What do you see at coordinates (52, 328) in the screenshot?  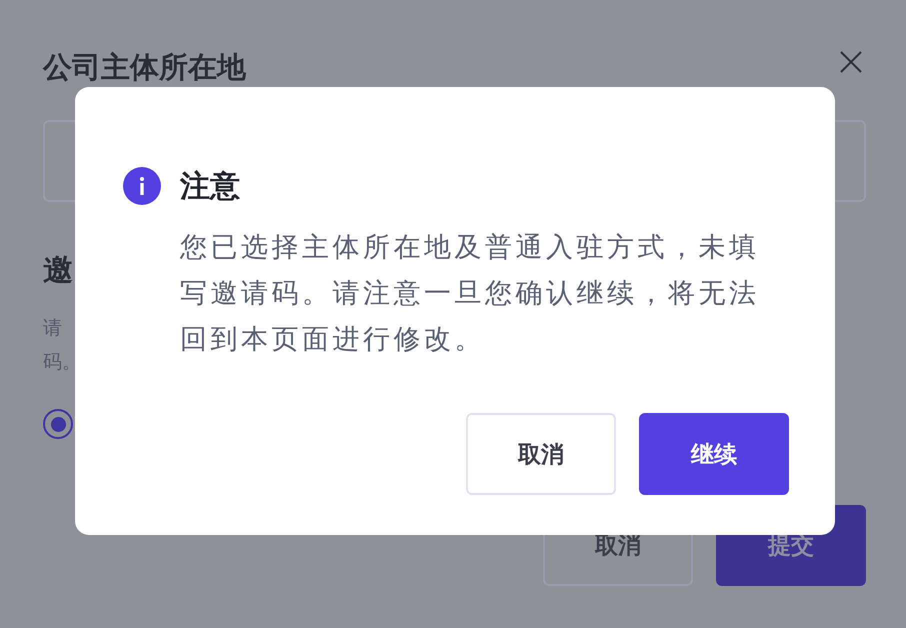 I see `description-text: 请` at bounding box center [52, 328].